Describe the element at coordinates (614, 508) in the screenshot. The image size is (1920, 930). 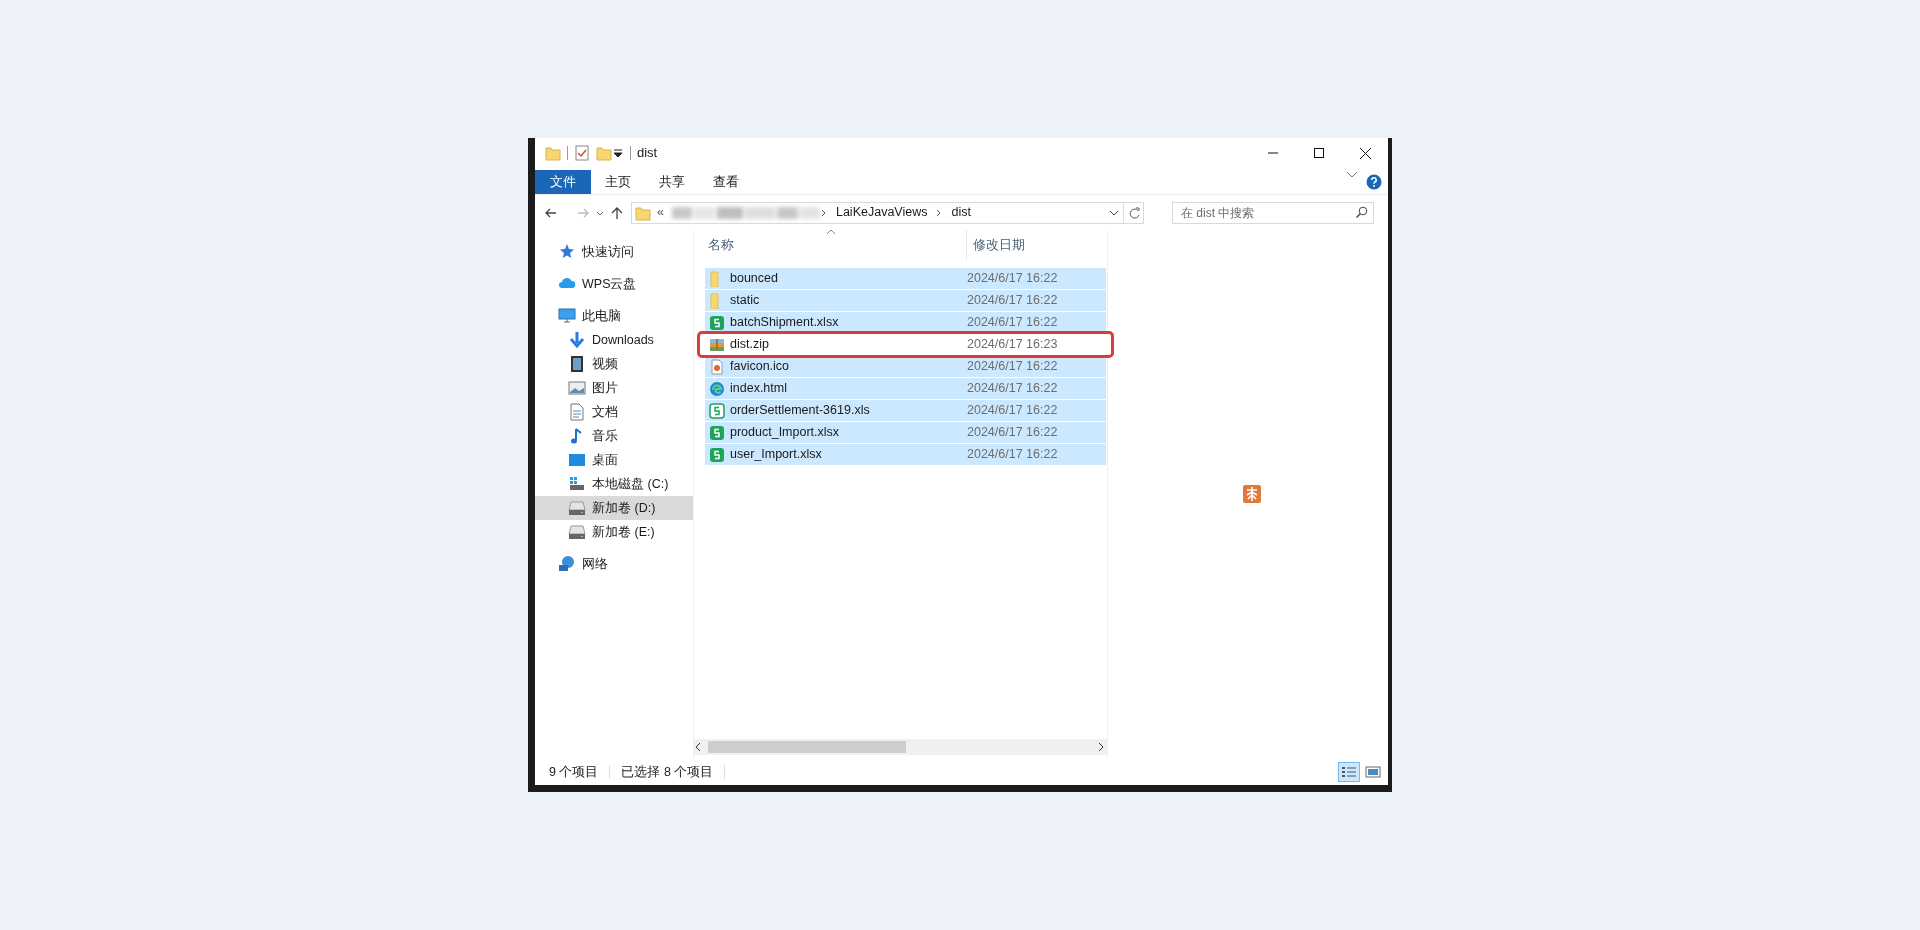
I see `sidebar-item: 新加卷 (D:)` at that location.